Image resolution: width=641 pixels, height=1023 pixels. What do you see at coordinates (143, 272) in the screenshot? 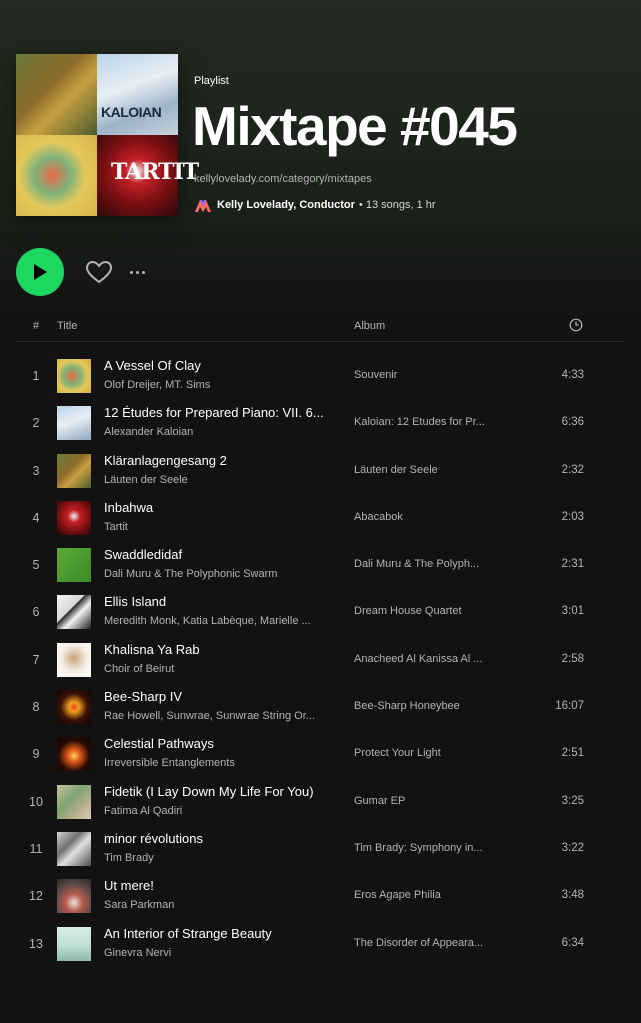
I see `more-icon` at bounding box center [143, 272].